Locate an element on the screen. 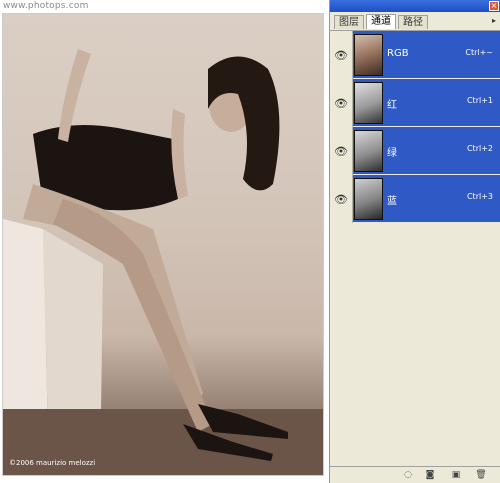  tab-channels: 通道 is located at coordinates (381, 21).